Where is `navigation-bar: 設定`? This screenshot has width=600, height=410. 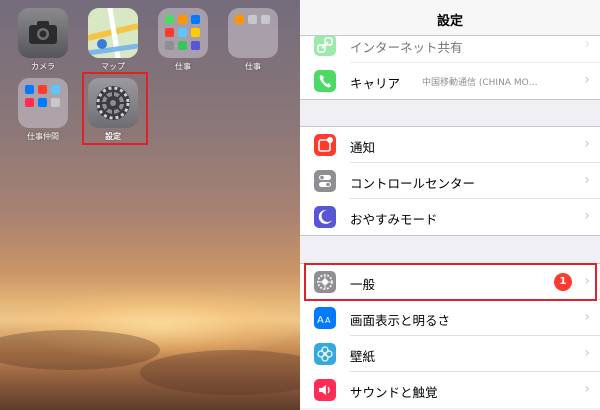 navigation-bar: 設定 is located at coordinates (450, 18).